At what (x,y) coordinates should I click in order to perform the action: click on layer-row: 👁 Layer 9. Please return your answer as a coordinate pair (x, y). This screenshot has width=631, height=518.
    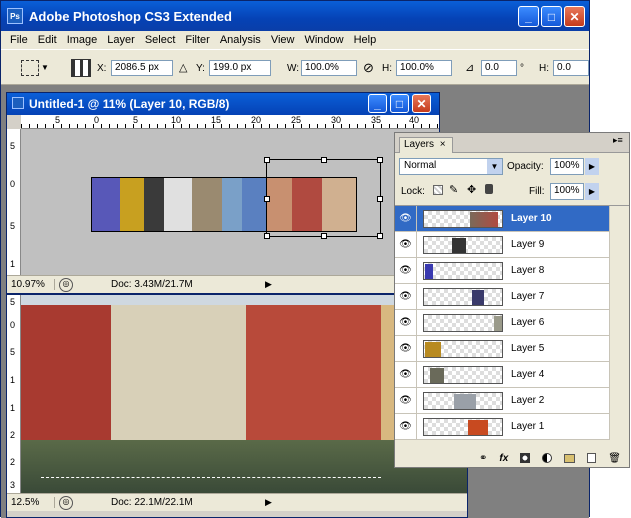
    Looking at the image, I should click on (502, 245).